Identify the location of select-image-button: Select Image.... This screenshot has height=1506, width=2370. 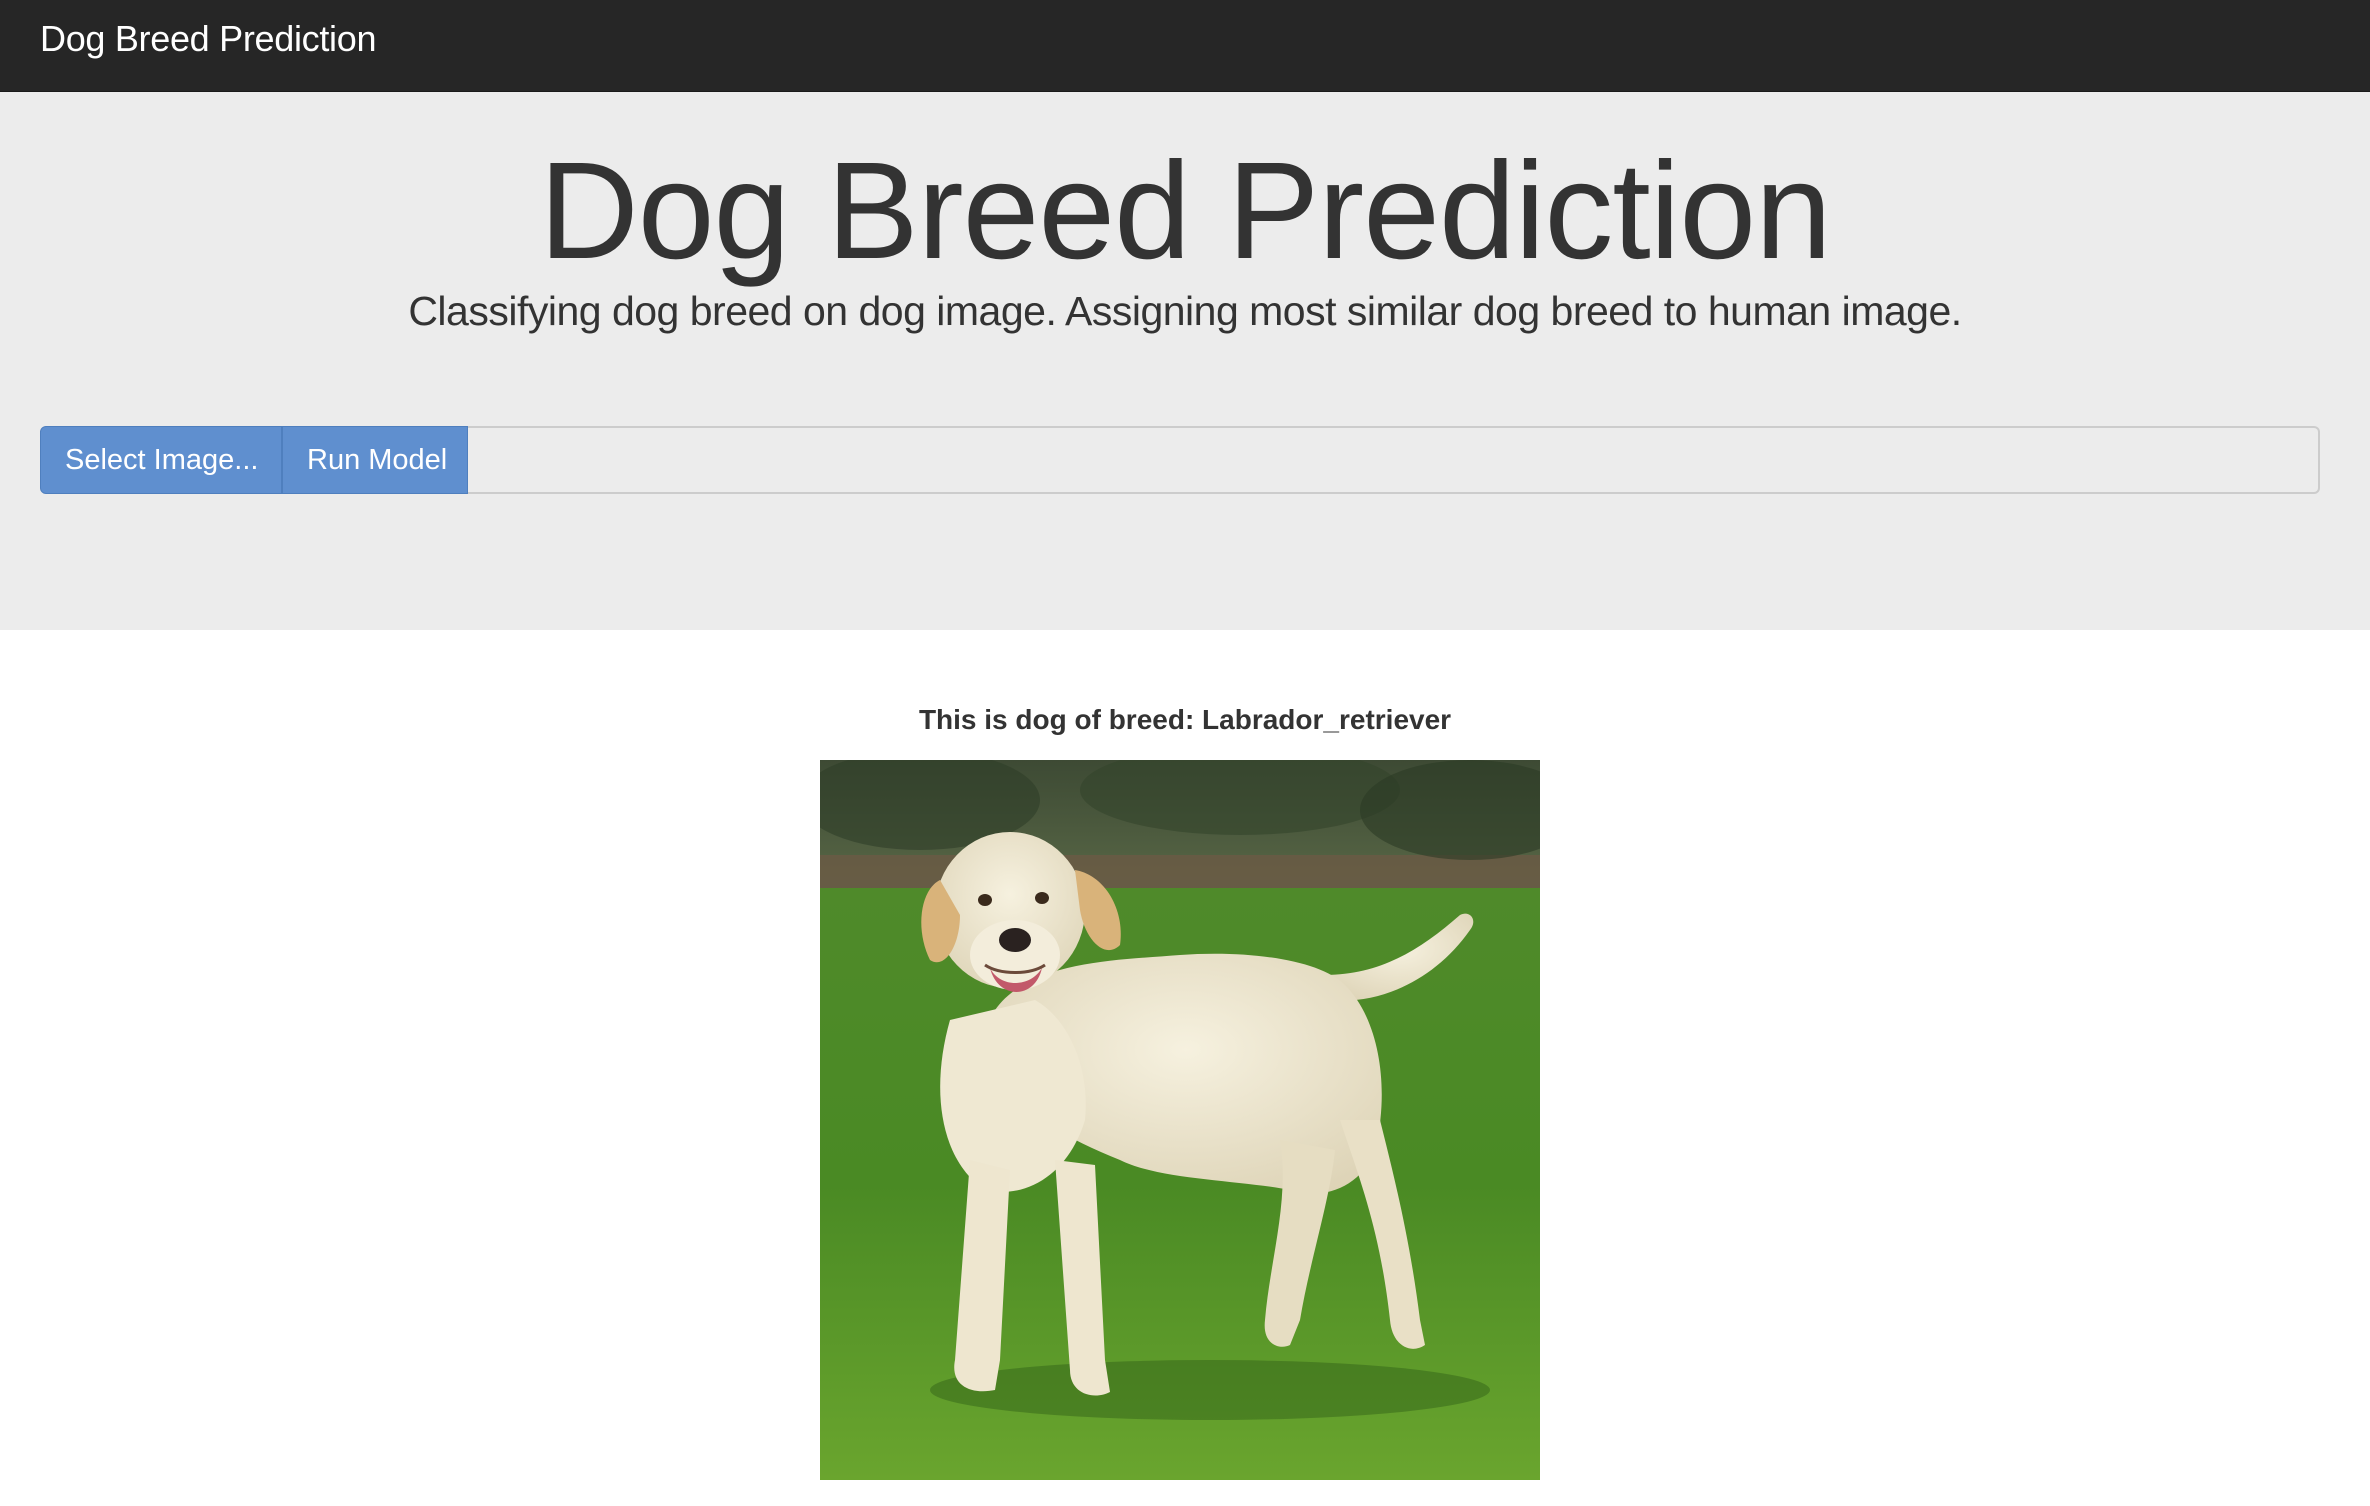
(161, 460).